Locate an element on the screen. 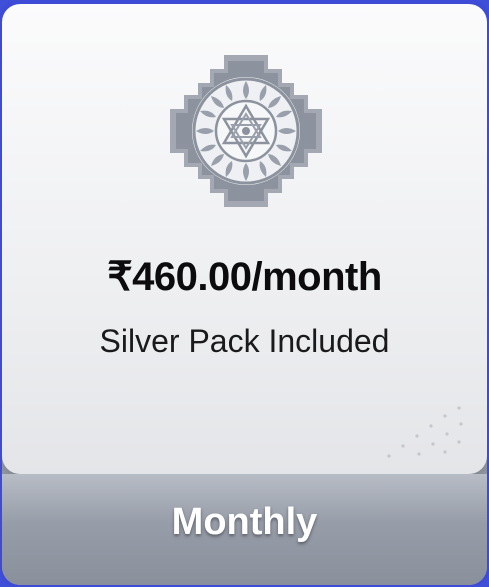 This screenshot has height=587, width=489. plan-name-label: Monthly is located at coordinates (244, 522).